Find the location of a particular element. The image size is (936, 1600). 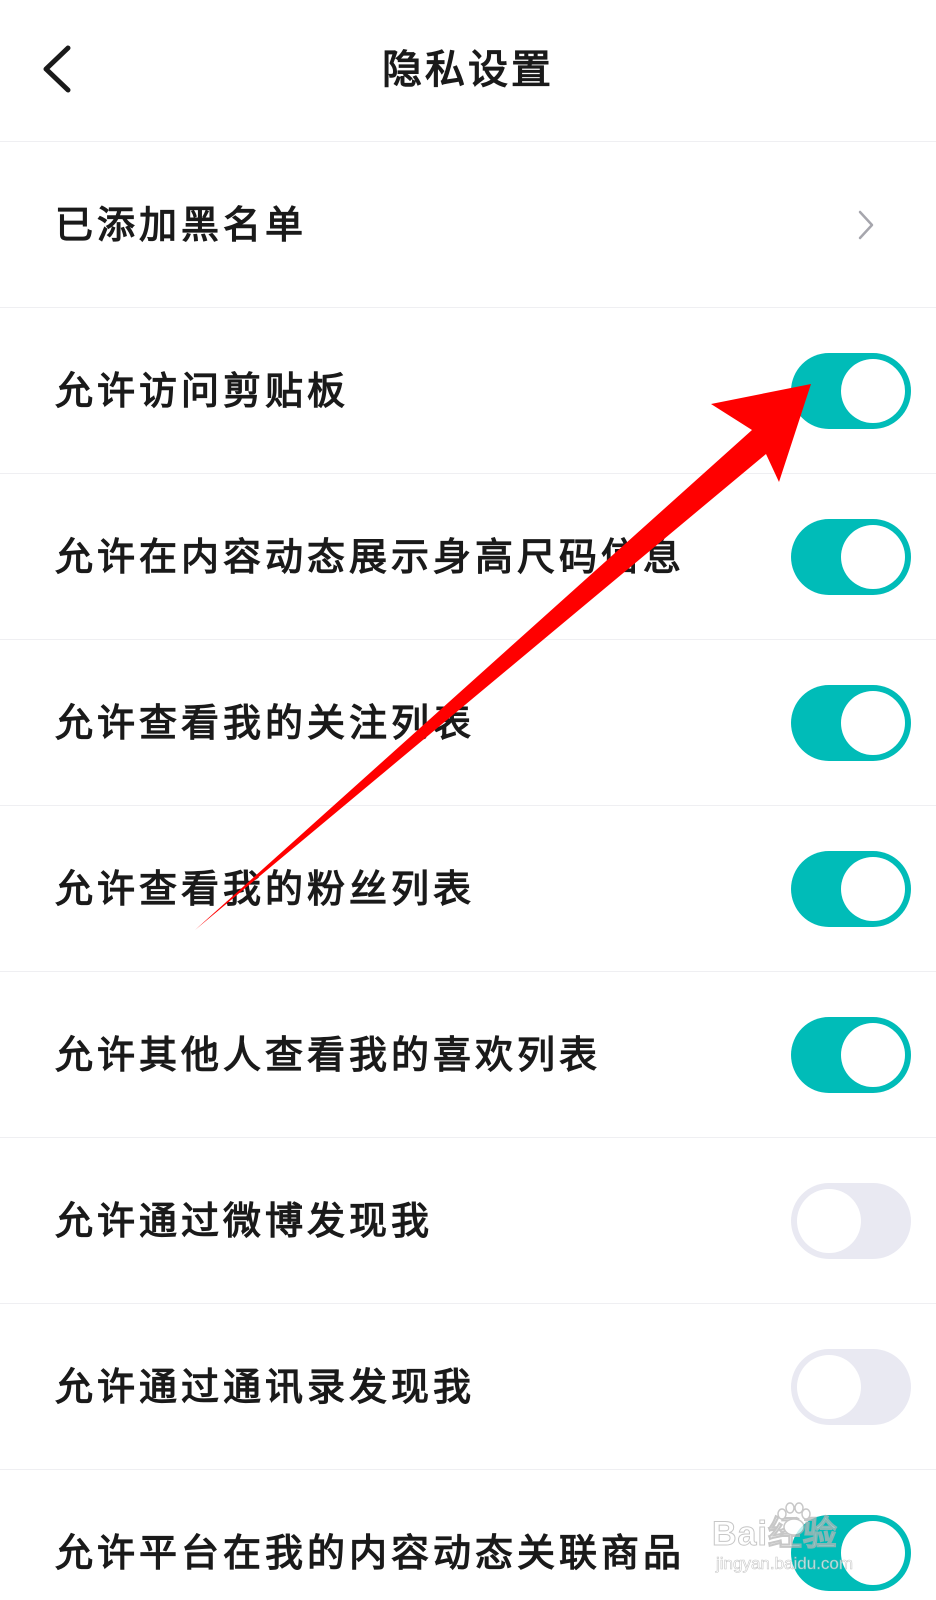

link-products-toggle is located at coordinates (851, 1552).